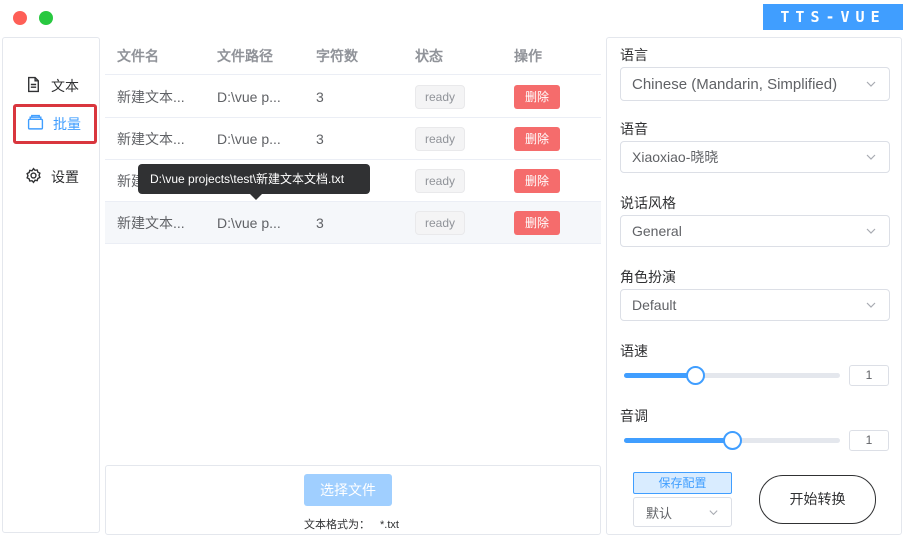 This screenshot has width=903, height=535. Describe the element at coordinates (648, 203) in the screenshot. I see `style-label: 说话风格` at that location.